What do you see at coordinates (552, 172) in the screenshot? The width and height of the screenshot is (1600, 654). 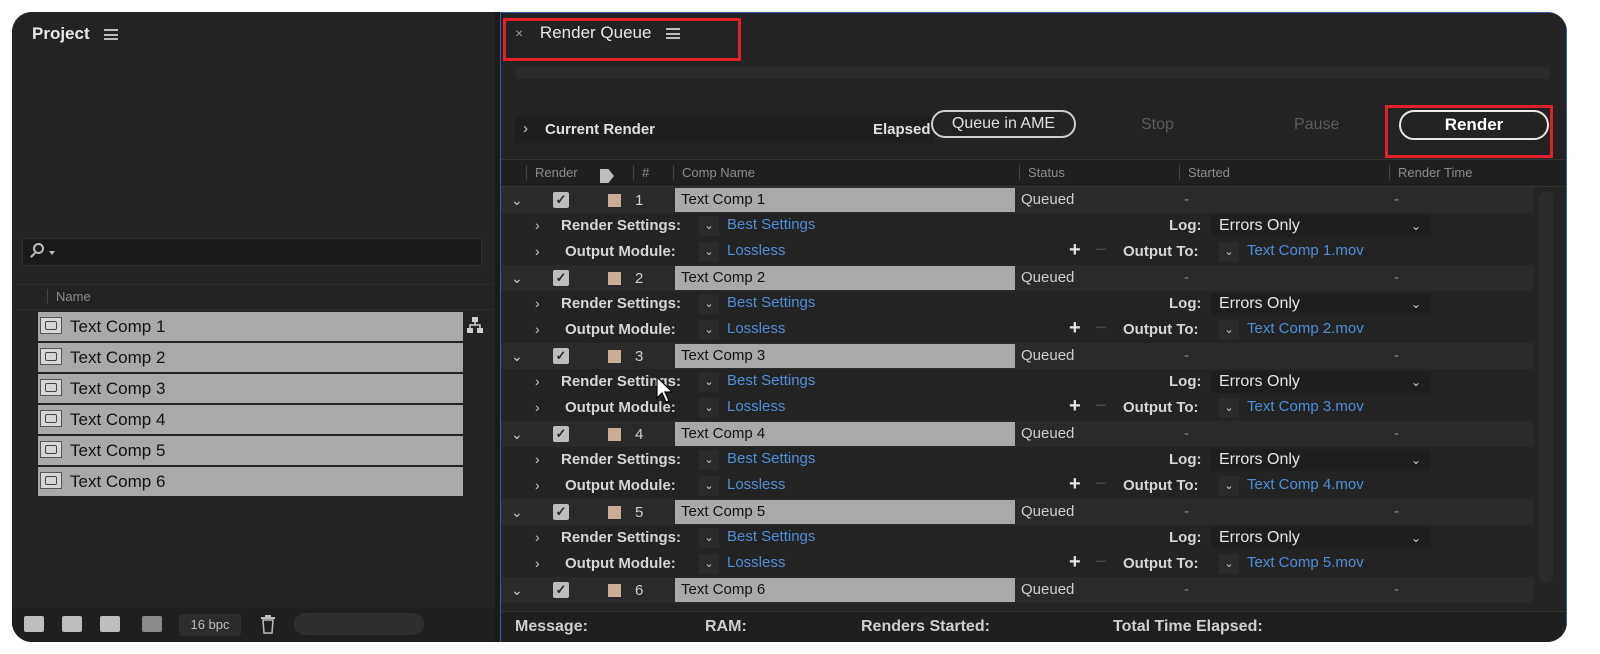 I see `column-render: Render` at bounding box center [552, 172].